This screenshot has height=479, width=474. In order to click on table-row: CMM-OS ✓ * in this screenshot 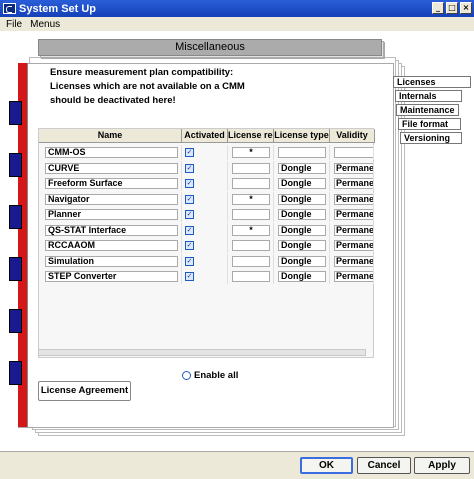, I will do `click(206, 152)`.